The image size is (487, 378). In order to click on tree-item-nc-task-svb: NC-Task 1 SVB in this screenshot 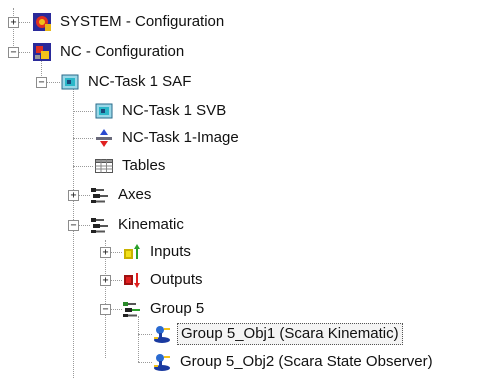, I will do `click(161, 111)`.